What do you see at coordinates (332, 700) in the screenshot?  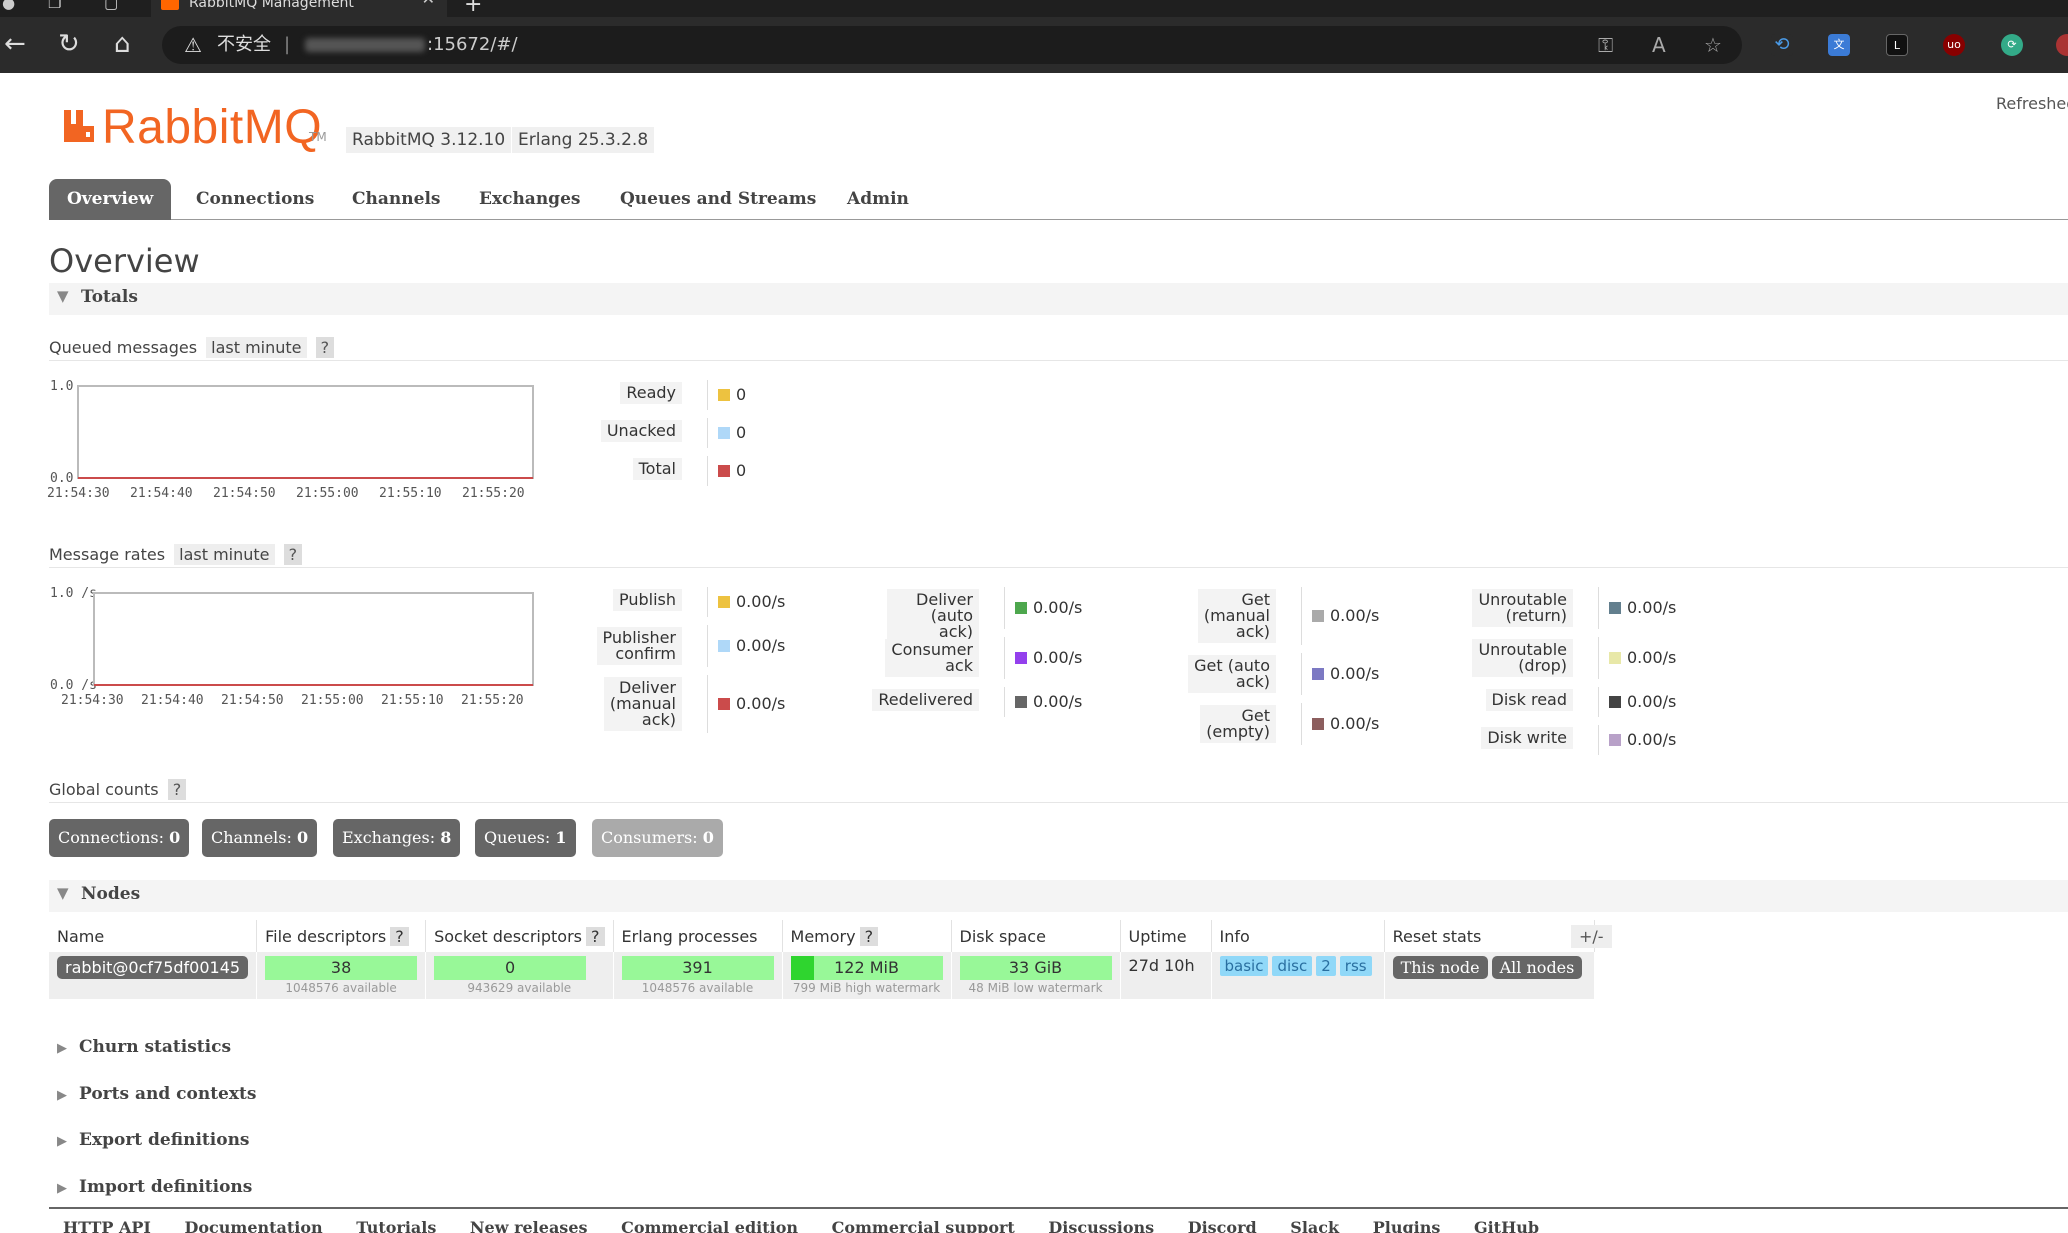 I see `x-tick-label: 21:55:00` at bounding box center [332, 700].